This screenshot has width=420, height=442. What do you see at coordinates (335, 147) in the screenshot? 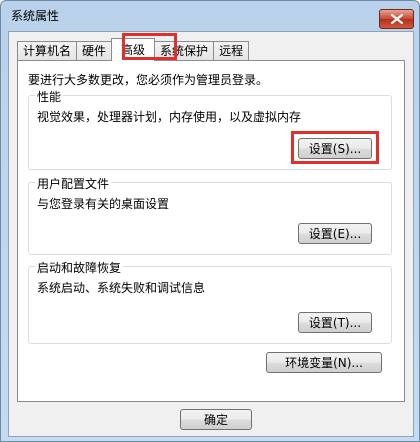
I see `performance-settings-highlight` at bounding box center [335, 147].